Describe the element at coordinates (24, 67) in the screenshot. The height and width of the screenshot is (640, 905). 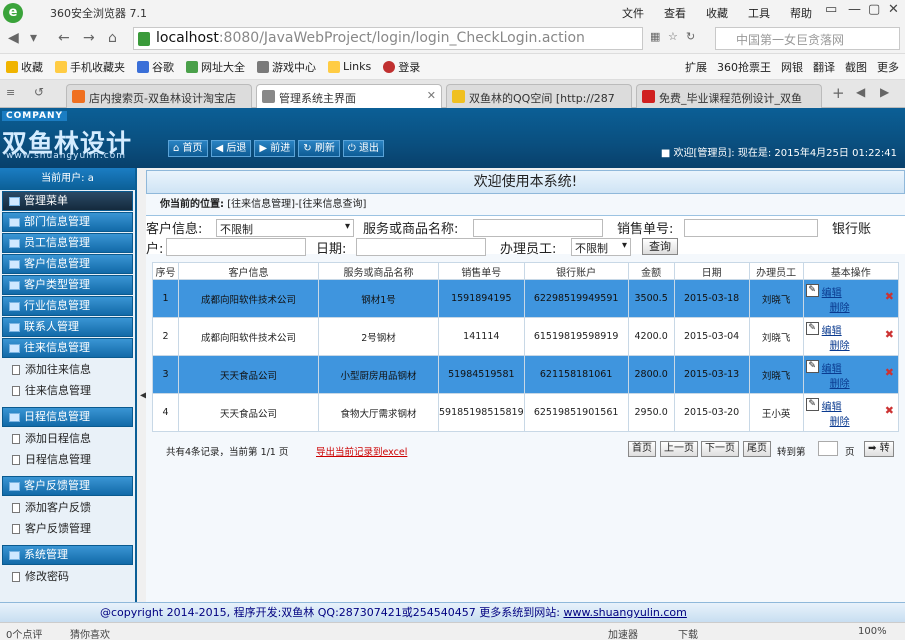
I see `fav-favorites: 收藏` at that location.